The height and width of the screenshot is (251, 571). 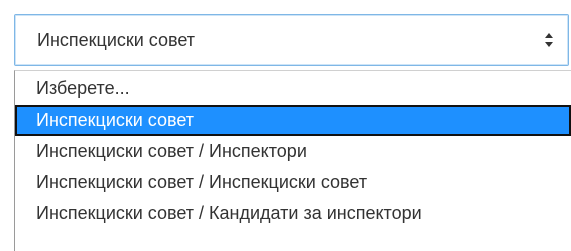 I want to click on option-label: Инспекциски совет / Инспектори, so click(x=171, y=151).